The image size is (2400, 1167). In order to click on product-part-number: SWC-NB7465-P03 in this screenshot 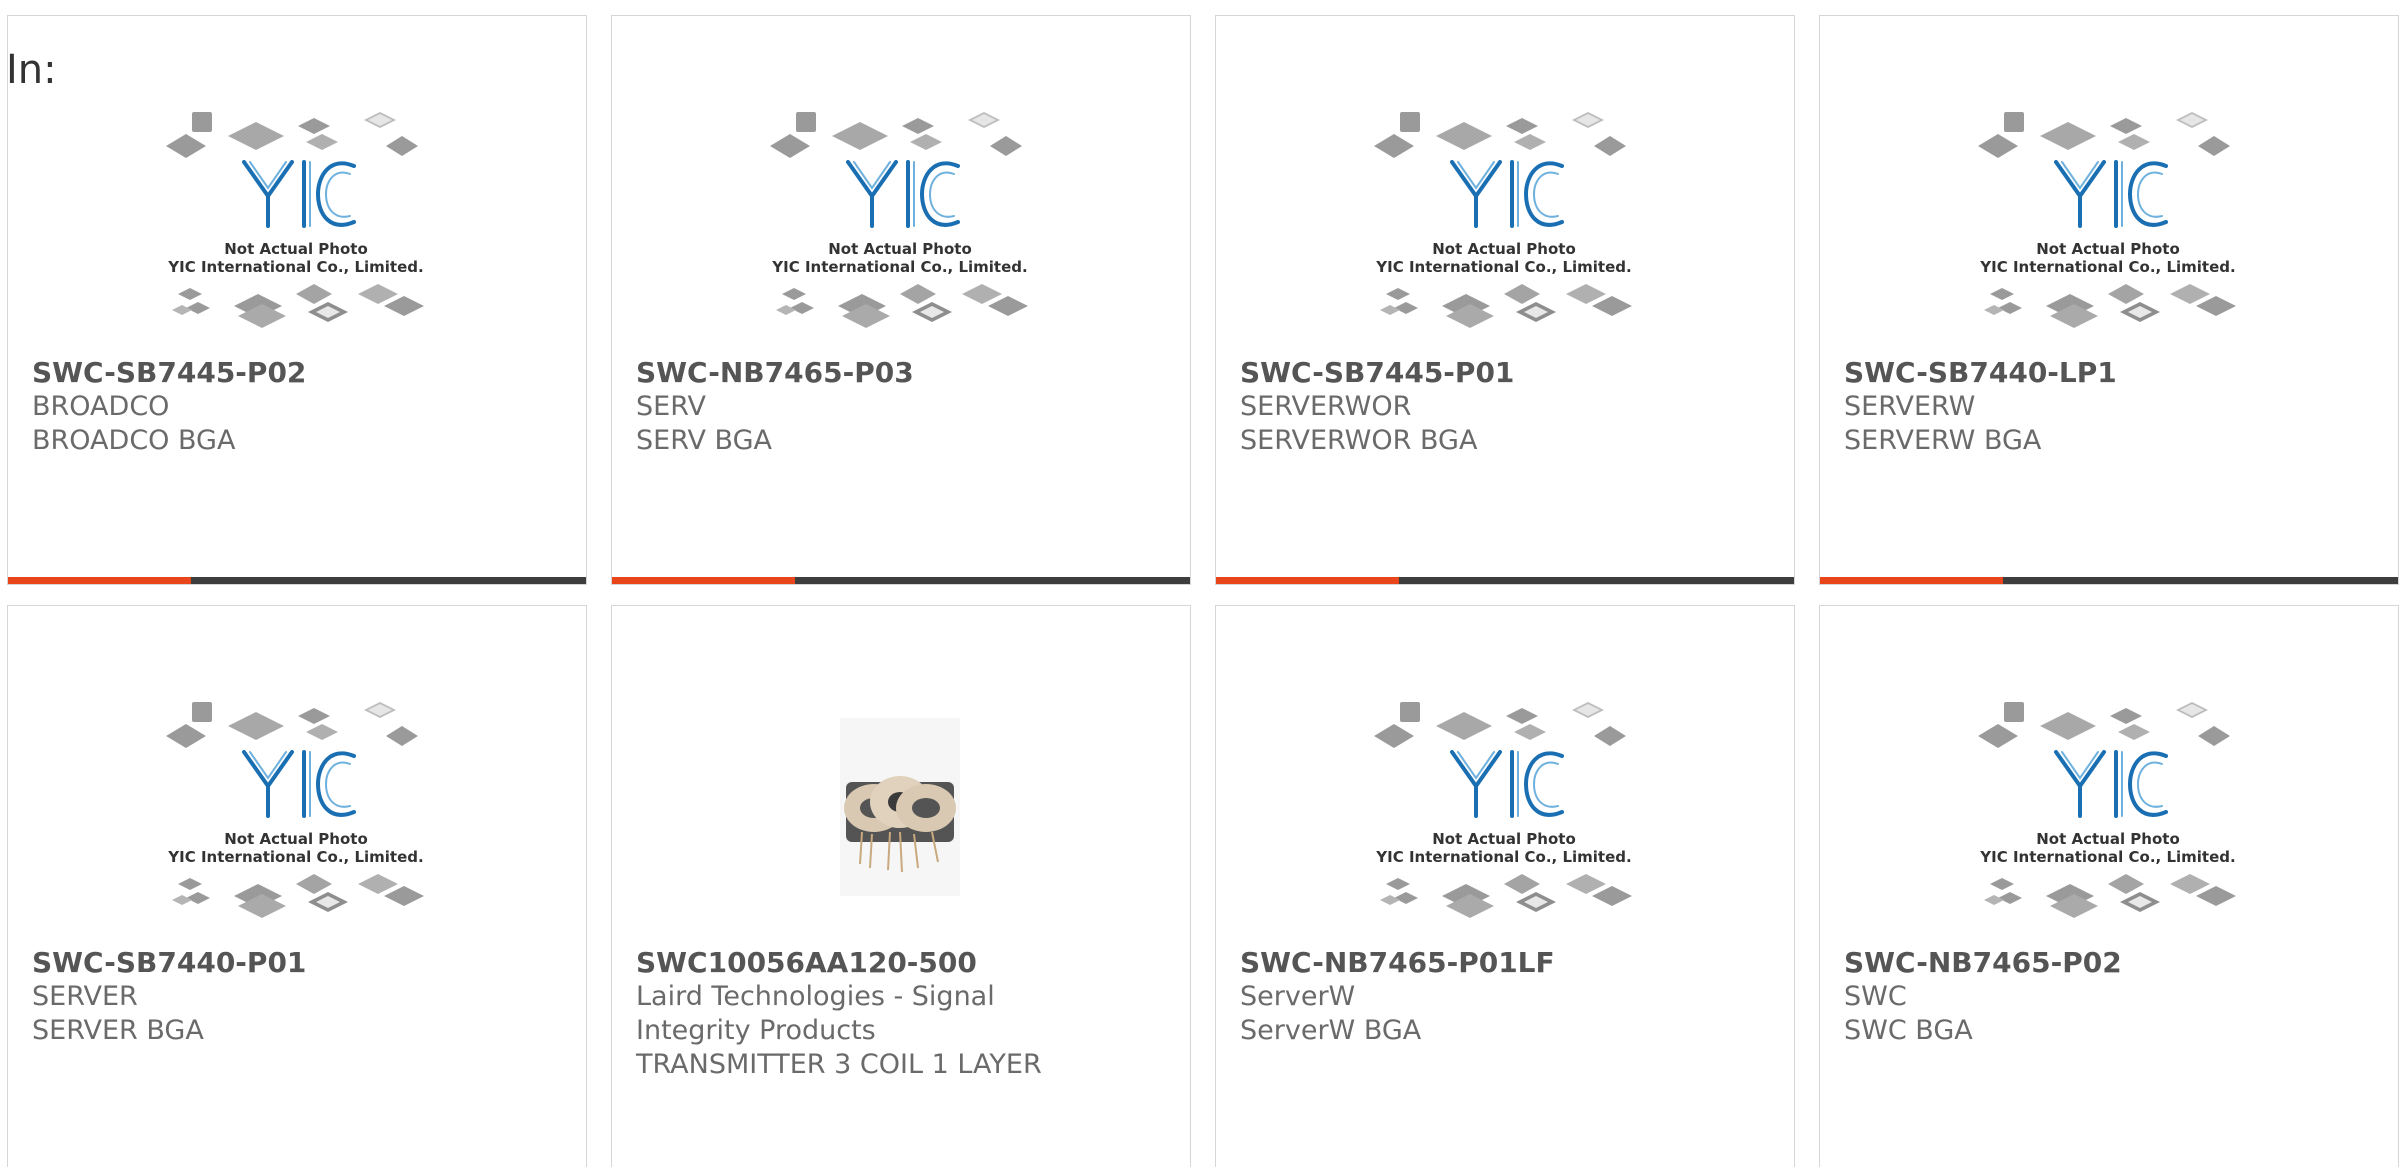, I will do `click(896, 373)`.